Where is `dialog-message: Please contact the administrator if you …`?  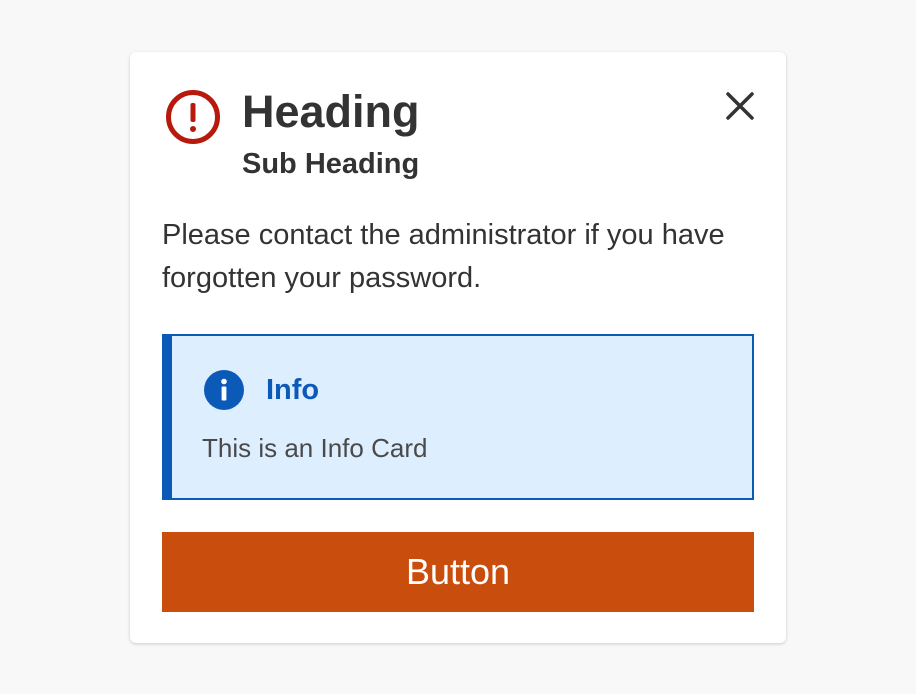 dialog-message: Please contact the administrator if you … is located at coordinates (443, 256).